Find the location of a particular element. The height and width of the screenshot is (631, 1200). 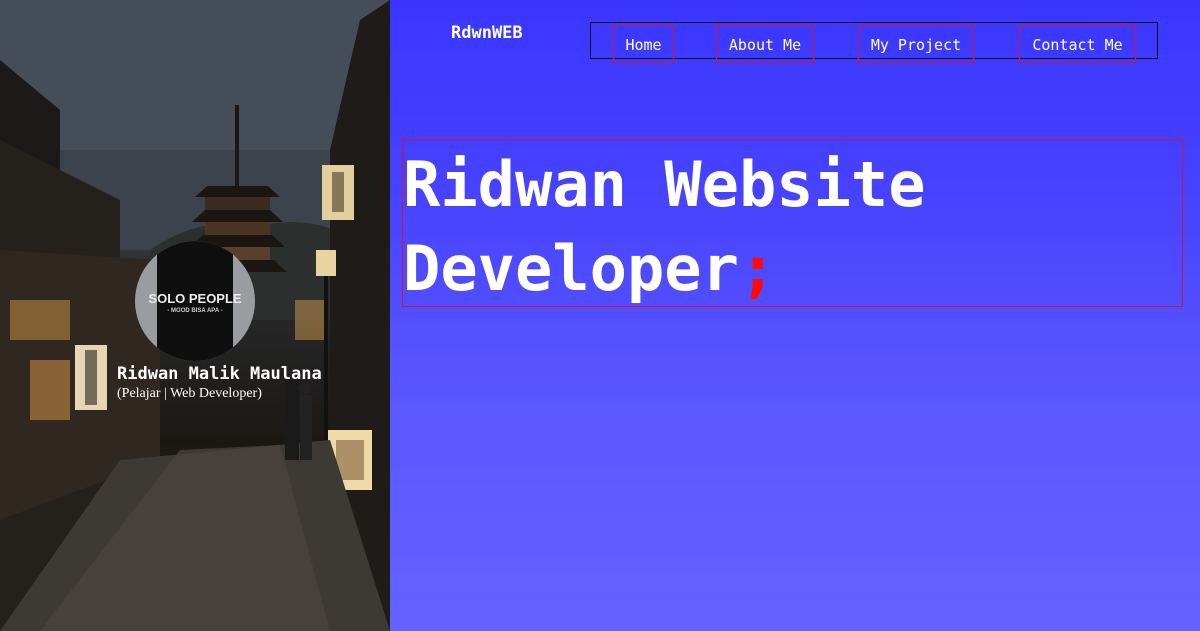

hero-line-2: Developer; is located at coordinates (589, 269).